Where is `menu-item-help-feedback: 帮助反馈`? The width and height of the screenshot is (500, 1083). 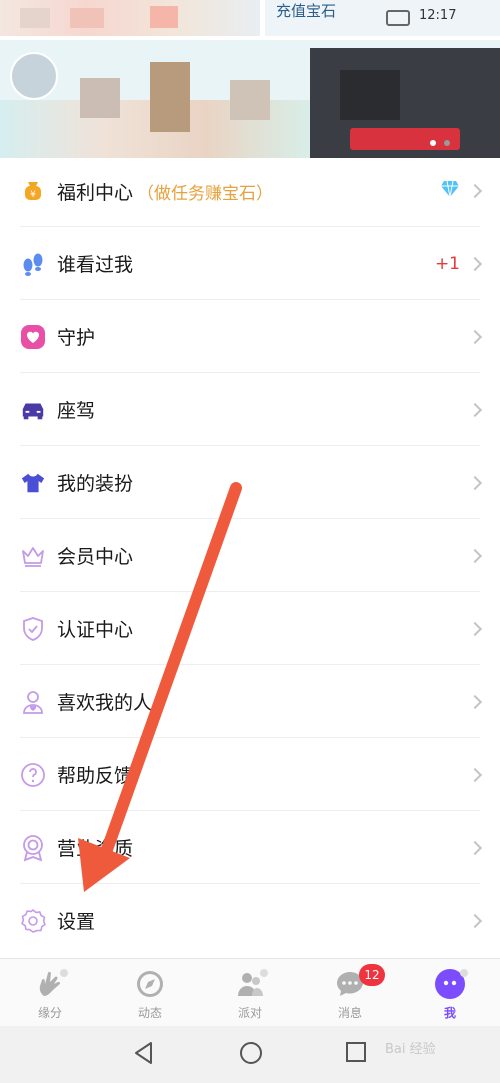 menu-item-help-feedback: 帮助反馈 is located at coordinates (250, 774).